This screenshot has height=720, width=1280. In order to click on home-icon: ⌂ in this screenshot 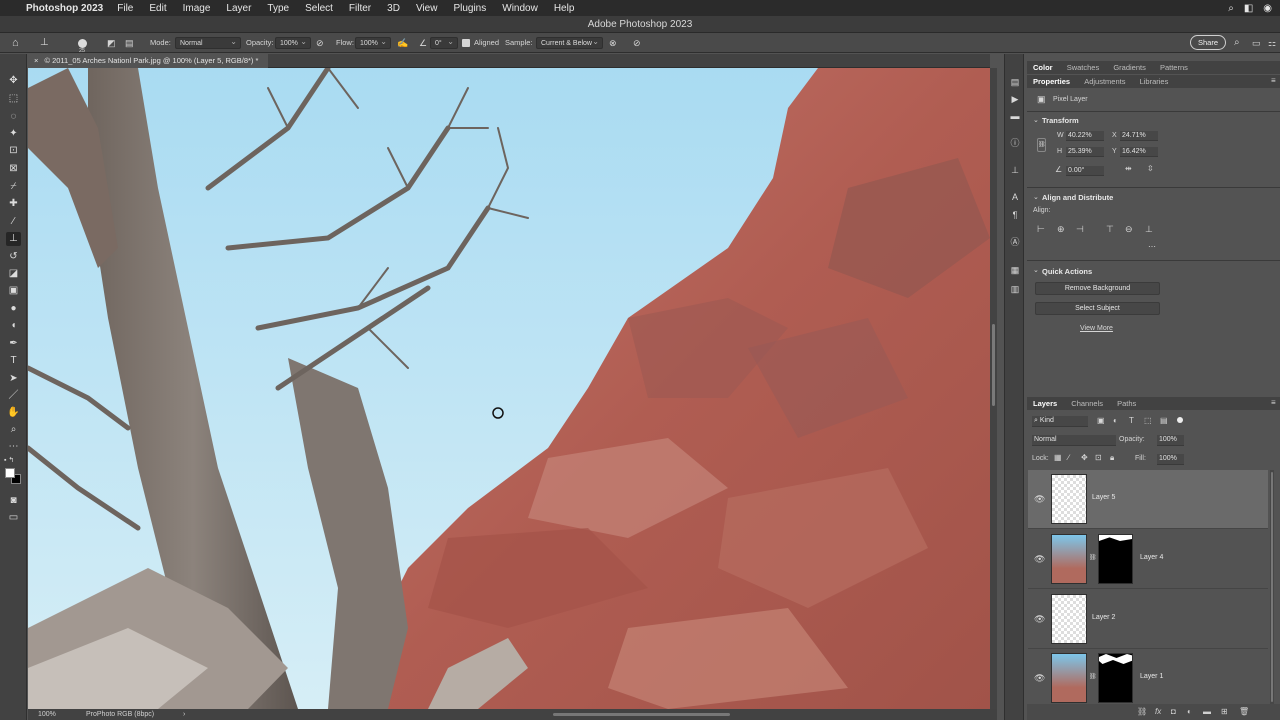, I will do `click(15, 43)`.